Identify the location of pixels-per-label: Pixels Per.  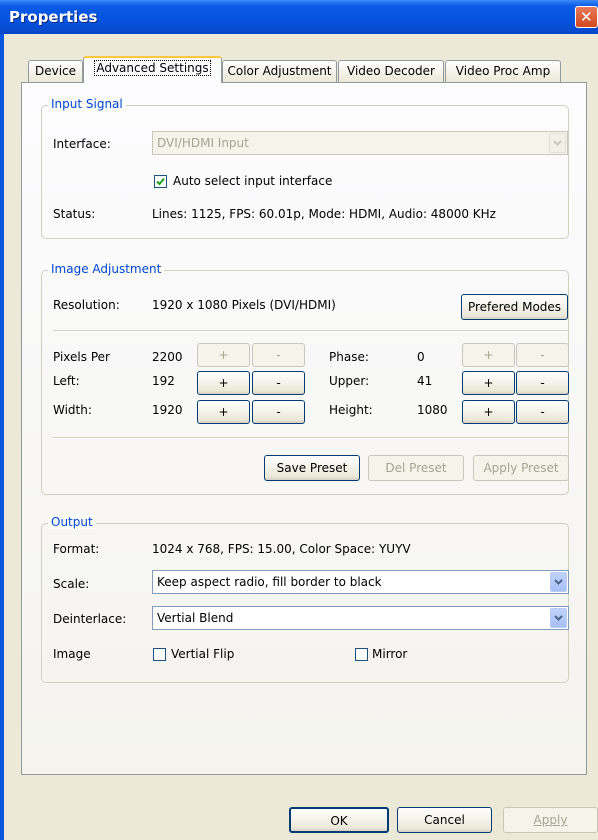
(81, 357).